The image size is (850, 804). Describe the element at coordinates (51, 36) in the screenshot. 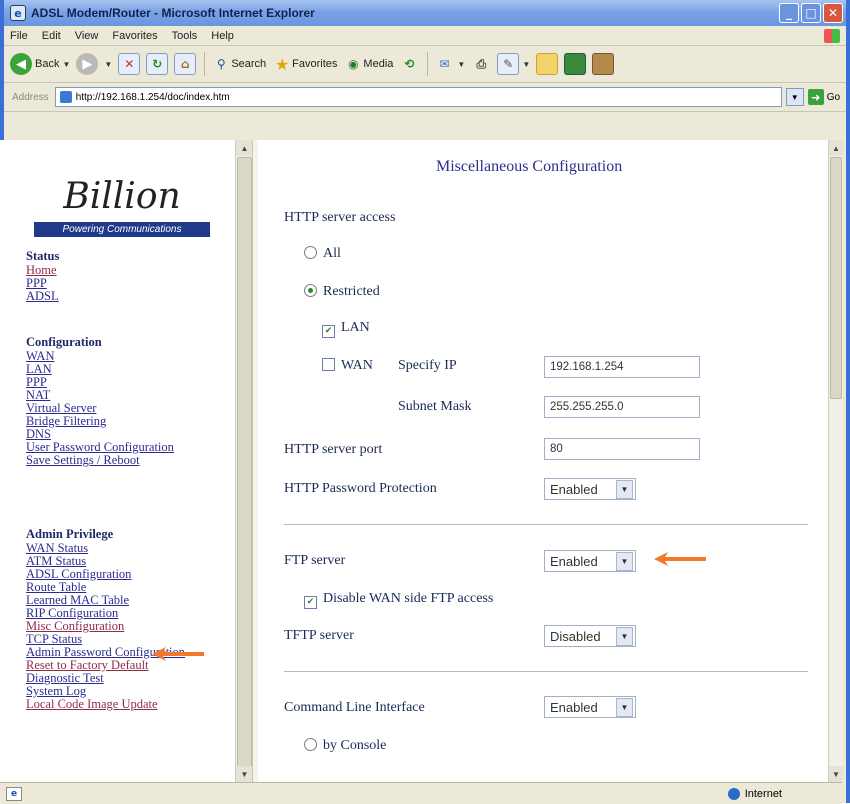

I see `menu-edit: Edit` at that location.